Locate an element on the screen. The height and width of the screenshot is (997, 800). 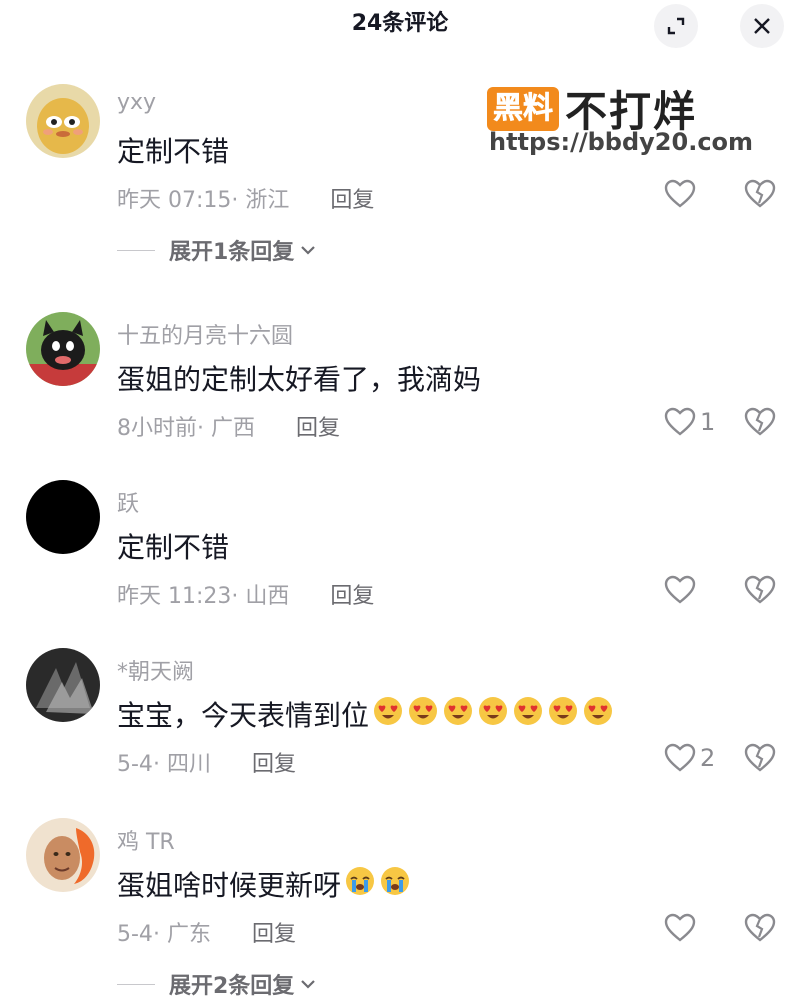
comment-time: 昨天 07:15 is located at coordinates (174, 200).